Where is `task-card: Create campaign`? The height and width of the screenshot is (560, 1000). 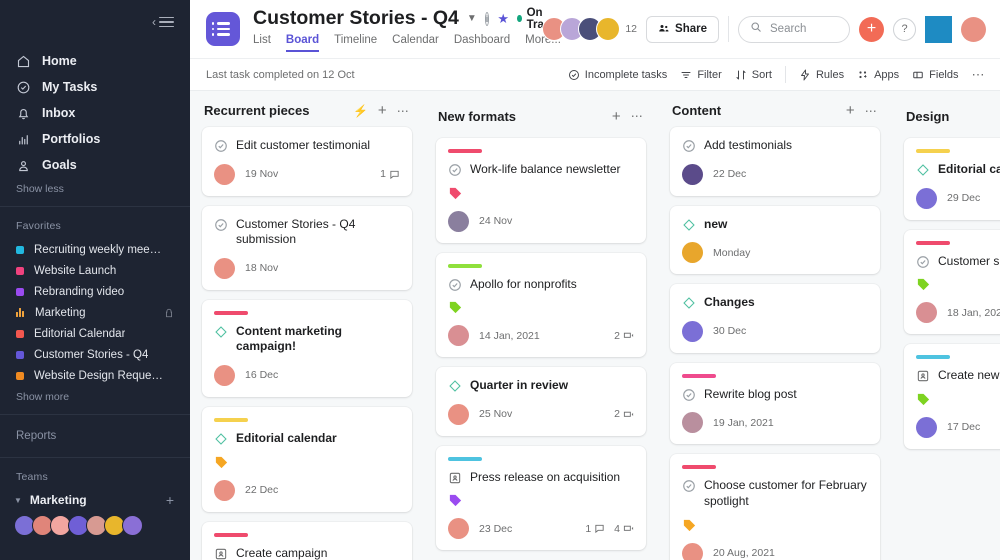
task-card: Create campaign is located at coordinates (307, 540).